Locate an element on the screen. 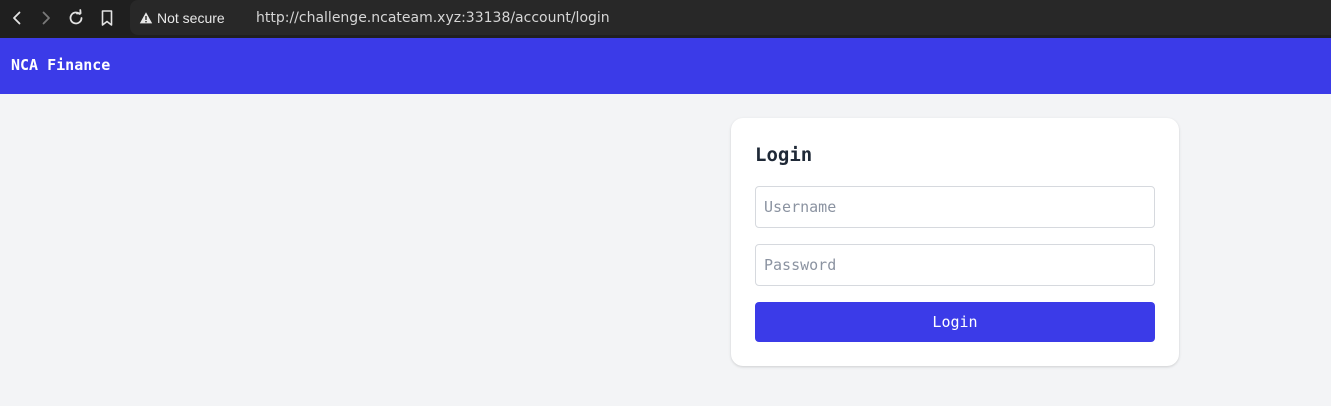  bookmark-button is located at coordinates (107, 18).